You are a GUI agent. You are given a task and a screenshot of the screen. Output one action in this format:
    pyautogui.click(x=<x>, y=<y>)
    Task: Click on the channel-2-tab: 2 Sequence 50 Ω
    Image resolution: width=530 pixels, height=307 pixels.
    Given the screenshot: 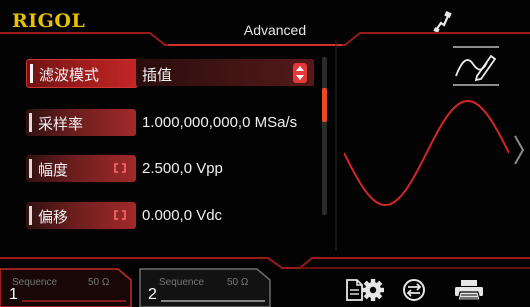 What is the action you would take?
    pyautogui.click(x=205, y=287)
    